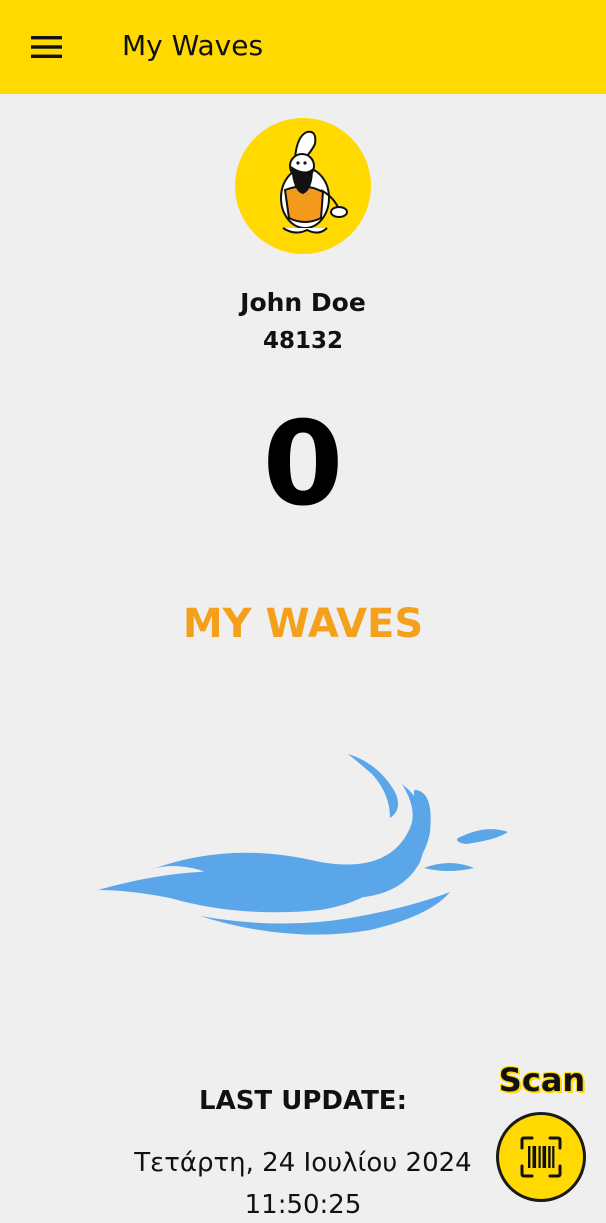 This screenshot has width=606, height=1223. What do you see at coordinates (193, 45) in the screenshot?
I see `page-title: My Waves` at bounding box center [193, 45].